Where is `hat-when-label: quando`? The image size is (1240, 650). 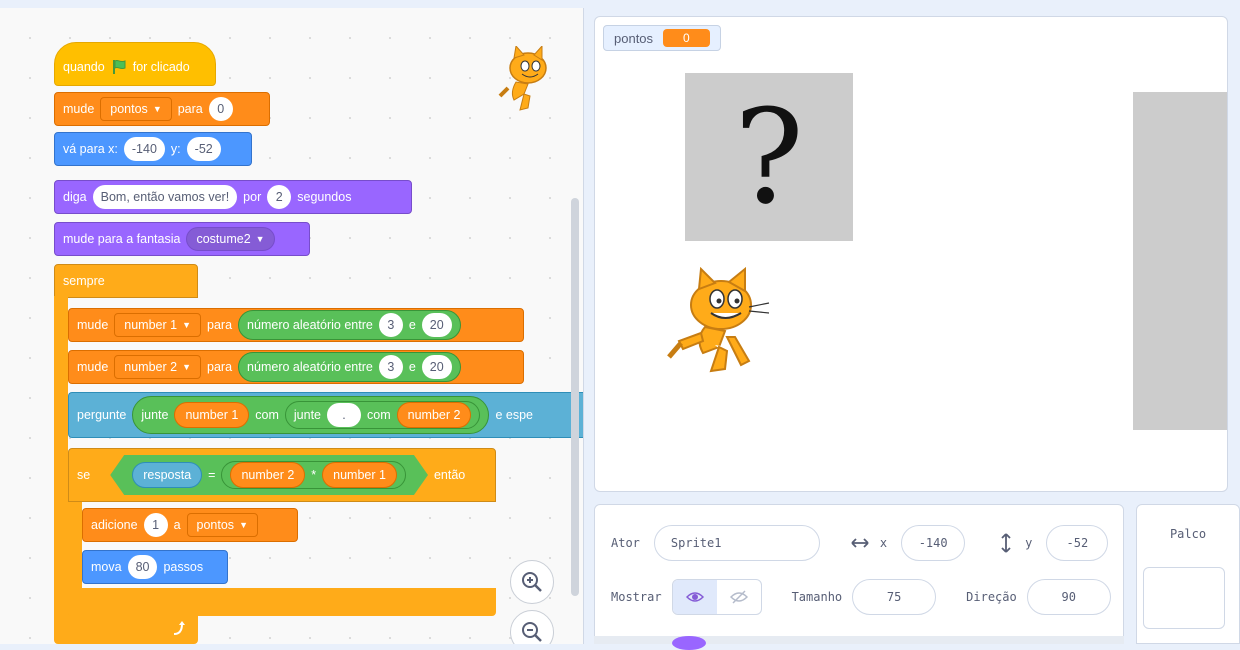 hat-when-label: quando is located at coordinates (84, 67).